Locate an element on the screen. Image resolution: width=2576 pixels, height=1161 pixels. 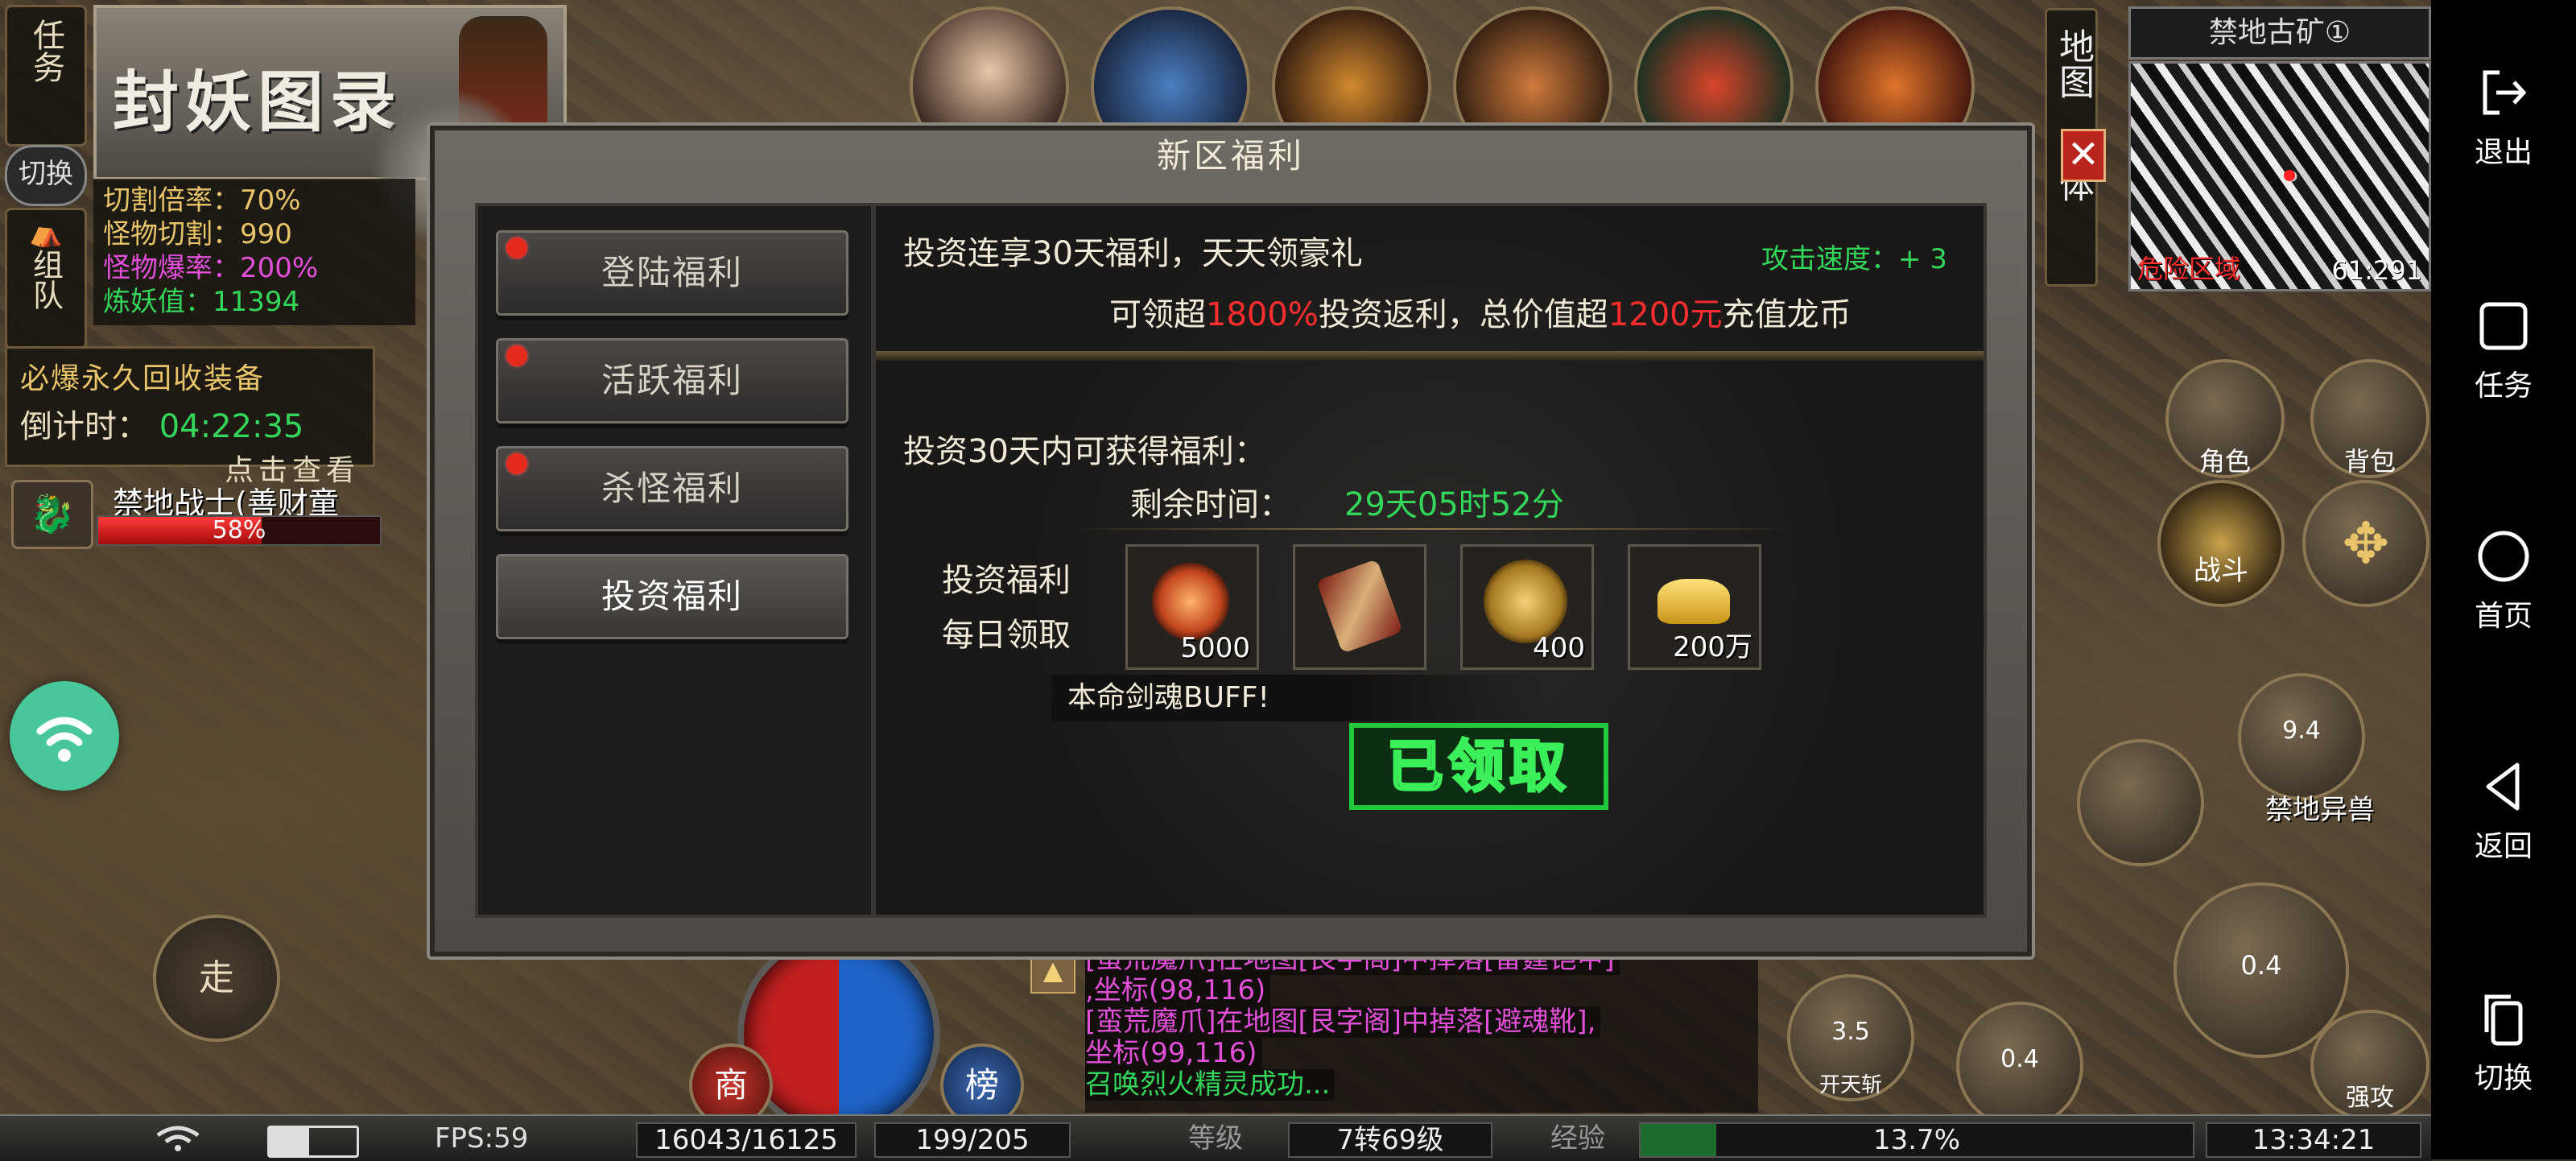
fight-label: 战斗 is located at coordinates (2221, 571).